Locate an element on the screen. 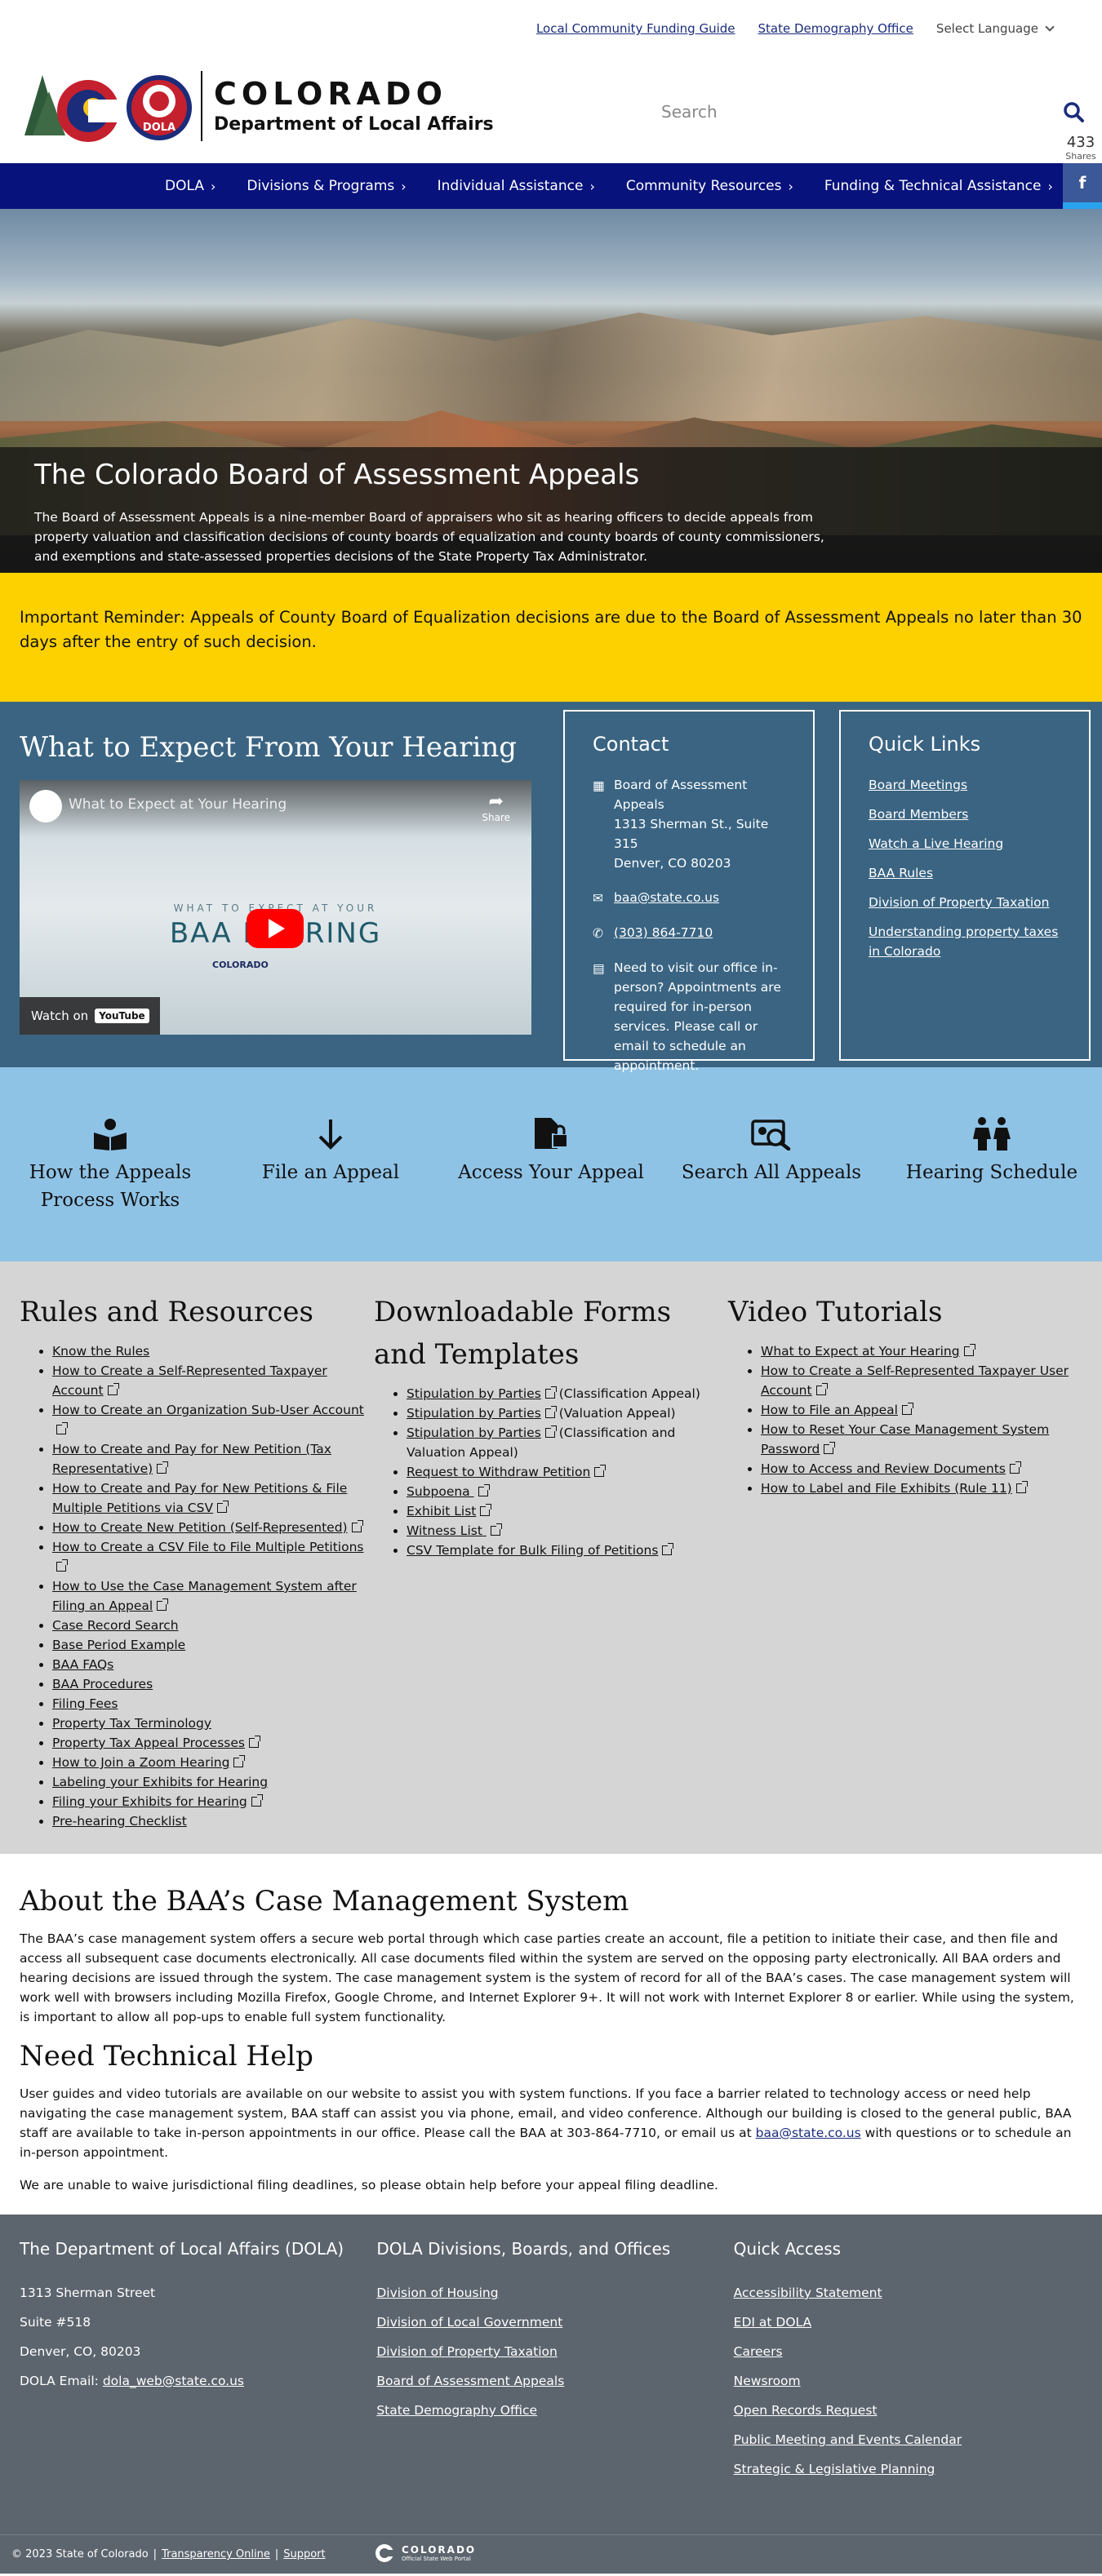 The height and width of the screenshot is (2576, 1102). footer-quick-access-link: Newsroom is located at coordinates (767, 2381).